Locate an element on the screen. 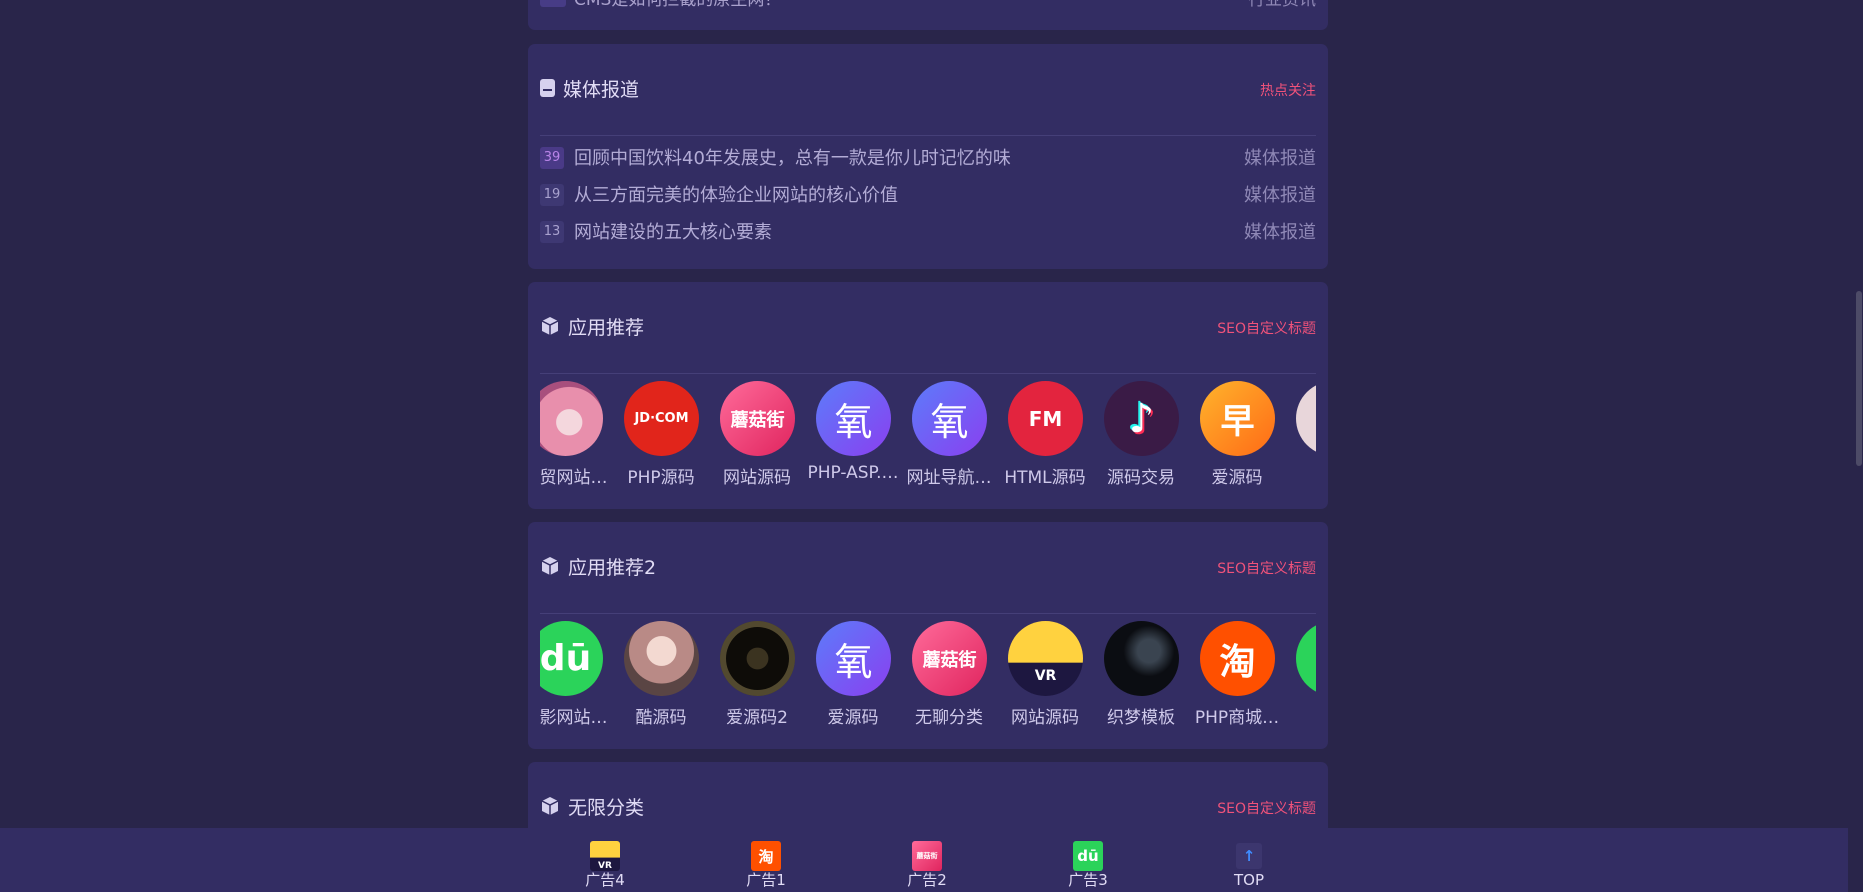 Image resolution: width=1863 pixels, height=892 pixels. news-item: 39 回顾中国饮料40年发展史，总有一款是你儿时记忆的味 媒体报道 is located at coordinates (928, 159).